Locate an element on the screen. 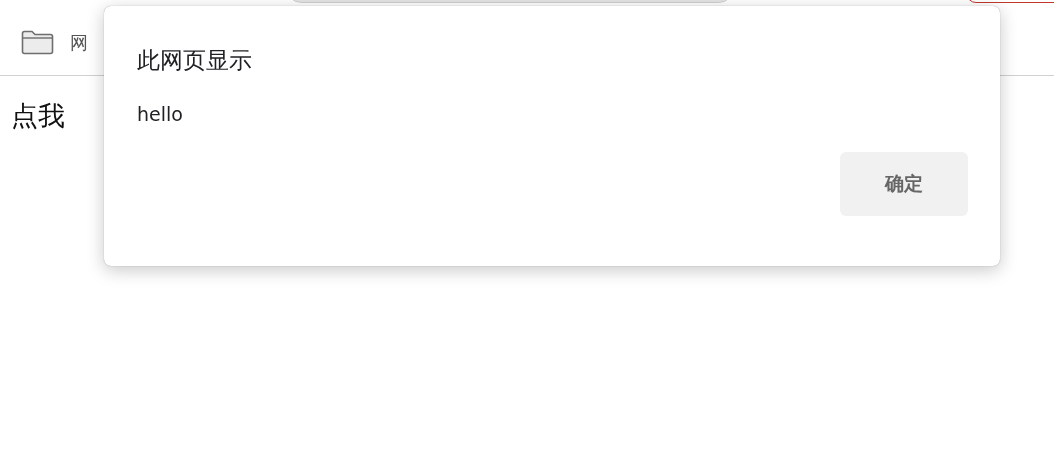  folder-icon is located at coordinates (37, 42).